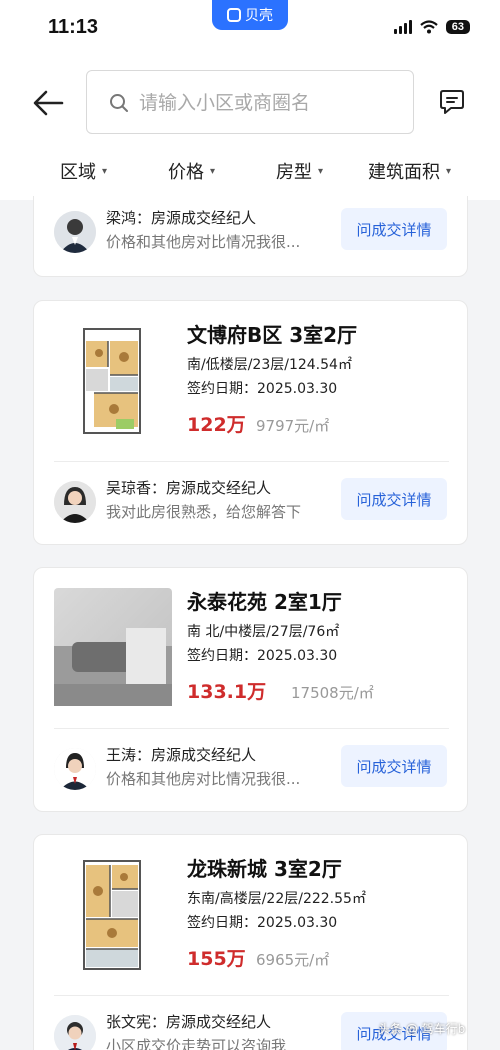  What do you see at coordinates (272, 335) in the screenshot?
I see `listing-title: 文博府B区 3室2厅` at bounding box center [272, 335].